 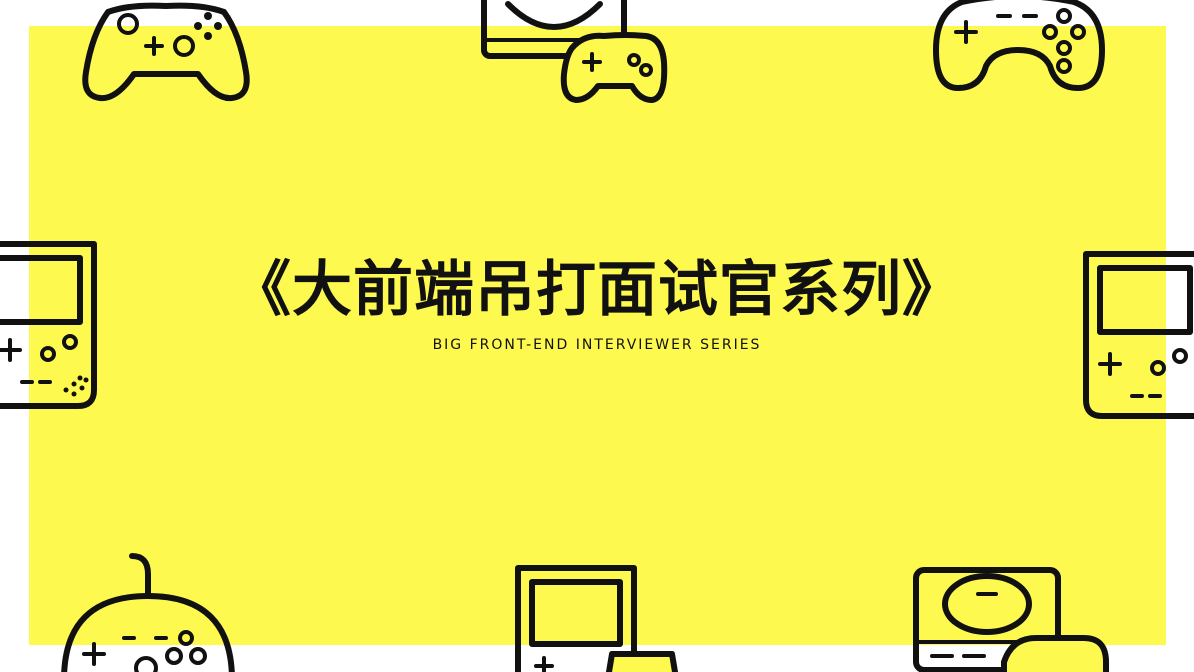 I want to click on switch-controller-icon, so click(x=1020, y=47).